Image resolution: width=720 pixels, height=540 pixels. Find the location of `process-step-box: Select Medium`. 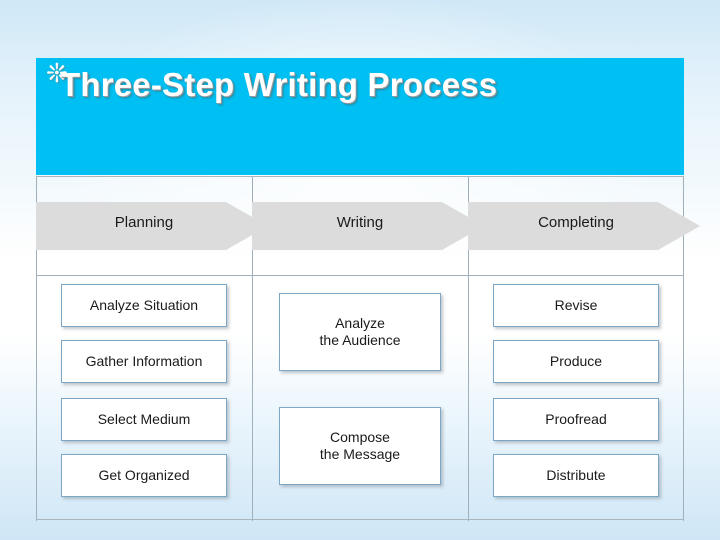

process-step-box: Select Medium is located at coordinates (144, 419).